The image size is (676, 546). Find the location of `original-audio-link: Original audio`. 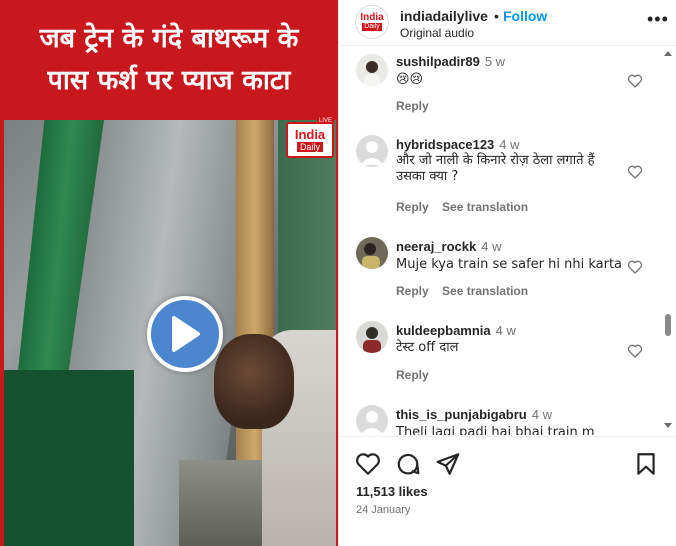

original-audio-link: Original audio is located at coordinates (437, 33).